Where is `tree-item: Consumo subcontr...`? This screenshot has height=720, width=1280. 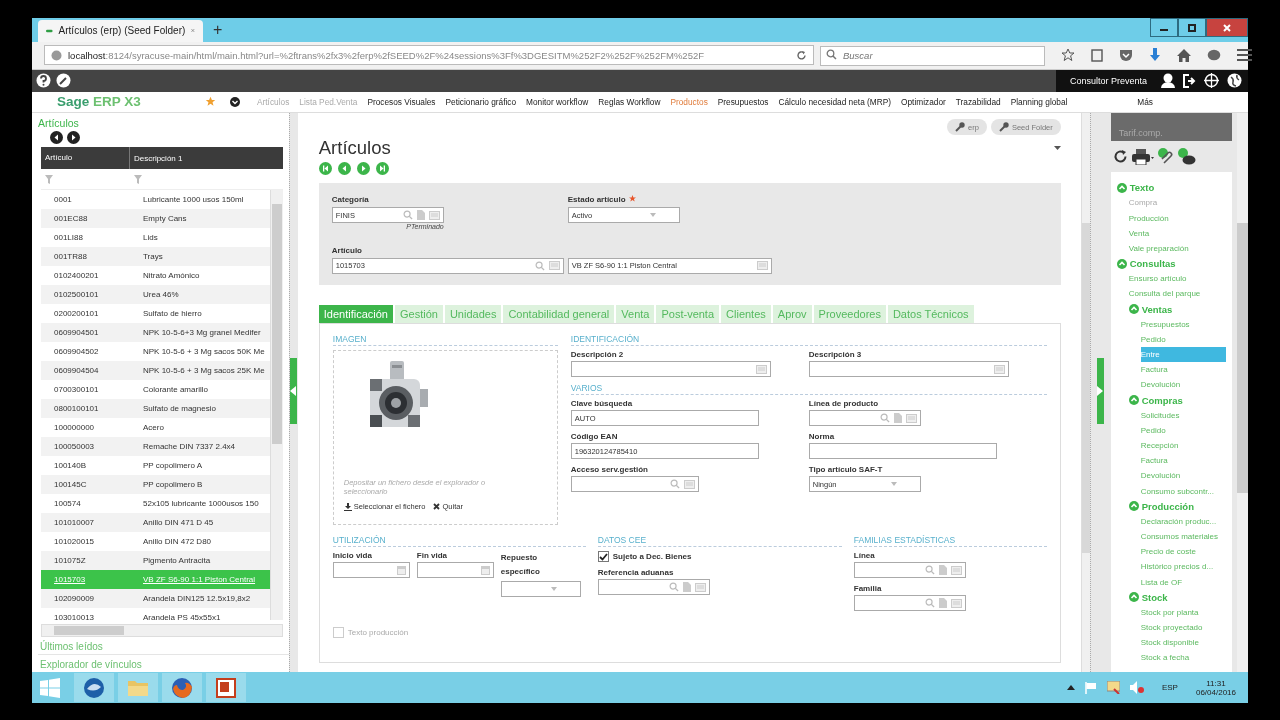 tree-item: Consumo subcontr... is located at coordinates (1171, 491).